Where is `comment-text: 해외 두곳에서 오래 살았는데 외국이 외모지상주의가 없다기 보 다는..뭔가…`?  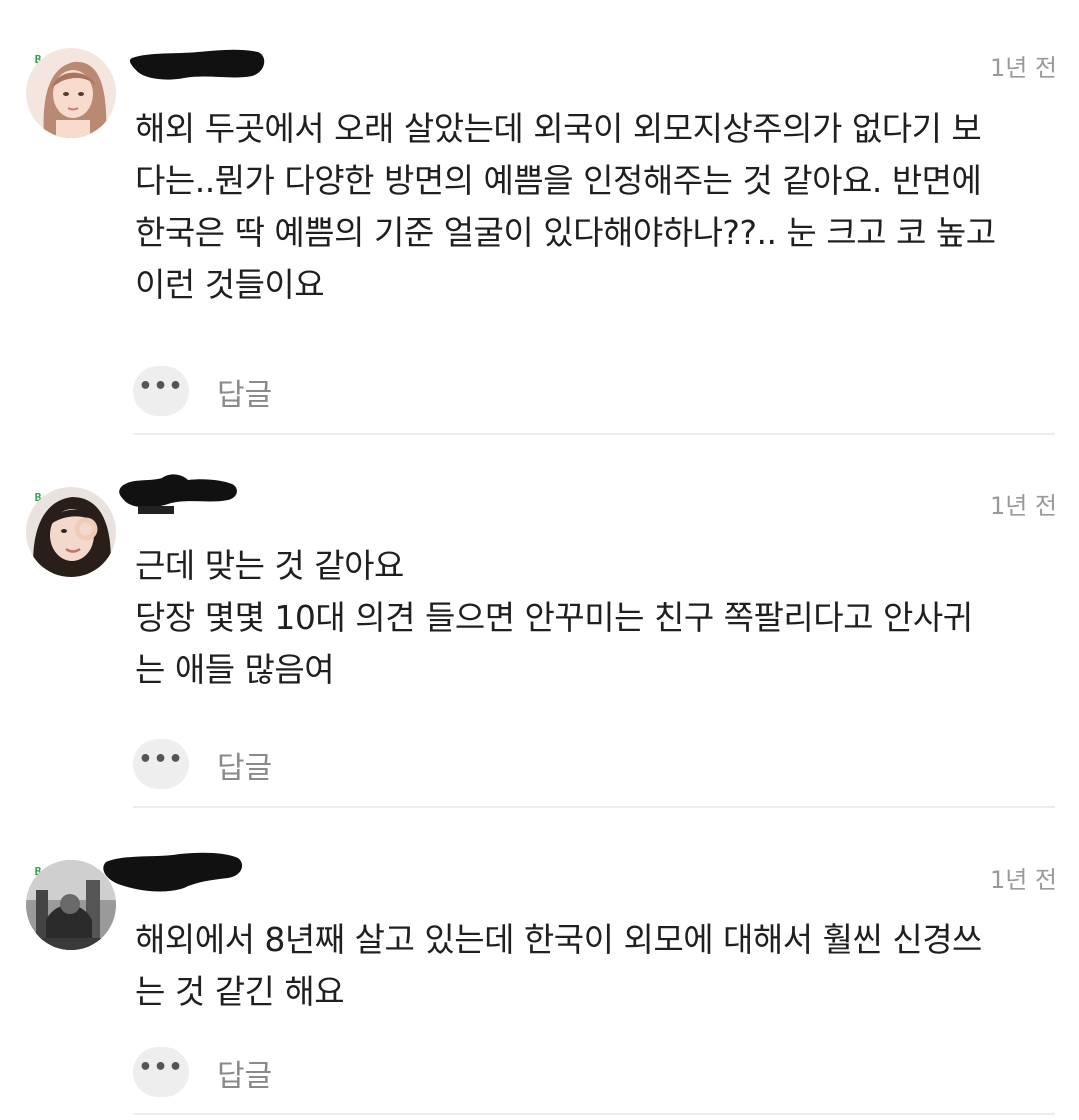
comment-text: 해외 두곳에서 오래 살았는데 외국이 외모지상주의가 없다기 보 다는..뭔가… is located at coordinates (565, 206).